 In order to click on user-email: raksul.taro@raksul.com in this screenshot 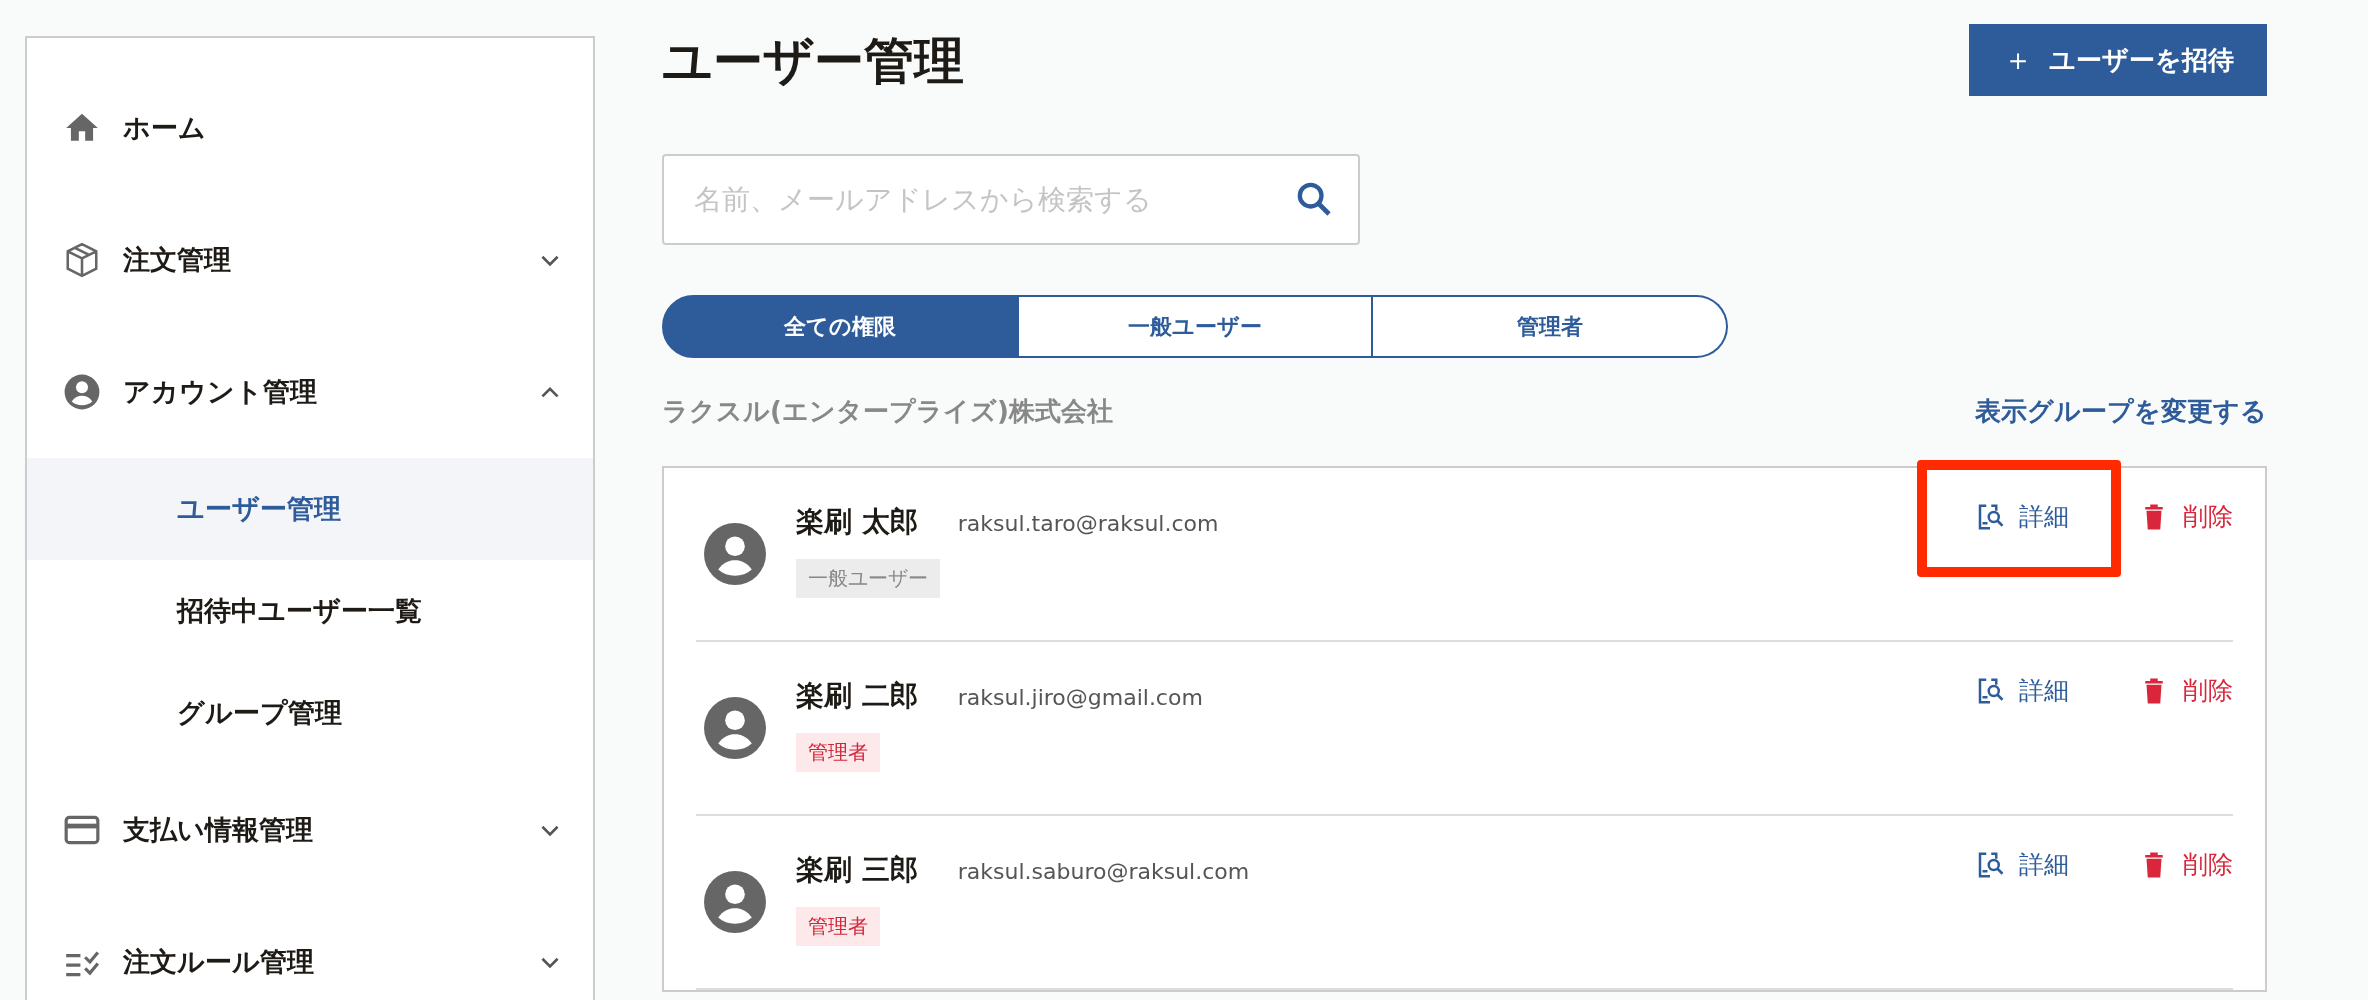, I will do `click(1088, 523)`.